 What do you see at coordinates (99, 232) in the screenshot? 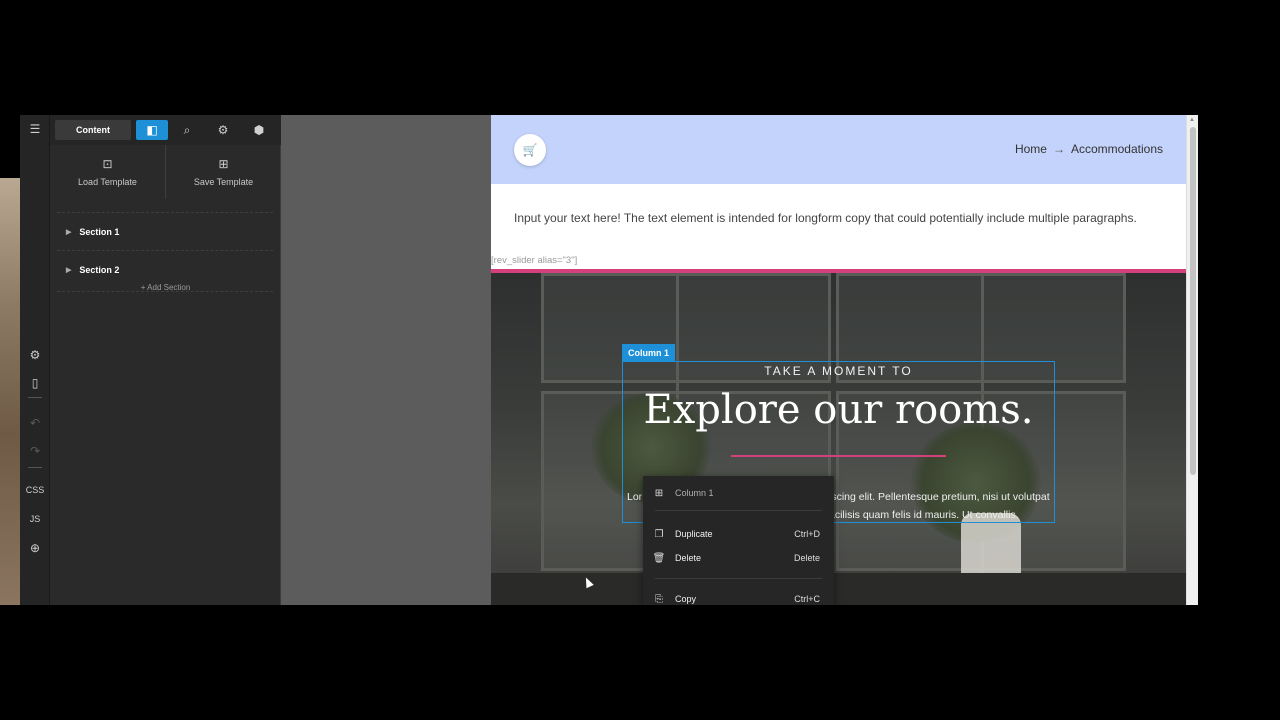
I see `section-label: Section 1` at bounding box center [99, 232].